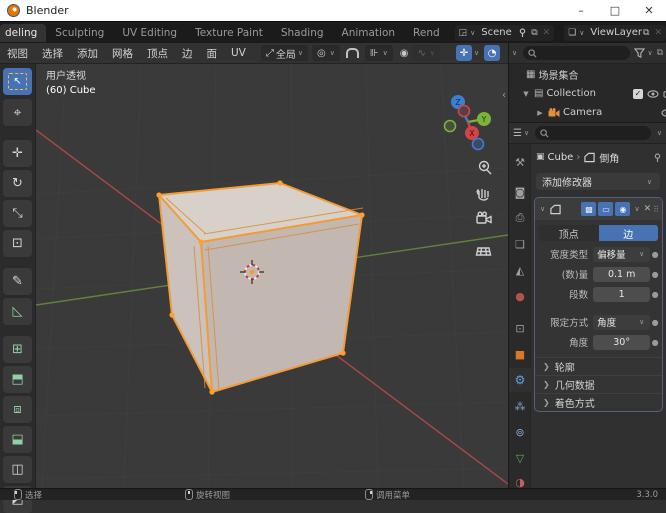 The height and width of the screenshot is (513, 666). Describe the element at coordinates (534, 33) in the screenshot. I see `new-scene-icon: ⧉` at that location.